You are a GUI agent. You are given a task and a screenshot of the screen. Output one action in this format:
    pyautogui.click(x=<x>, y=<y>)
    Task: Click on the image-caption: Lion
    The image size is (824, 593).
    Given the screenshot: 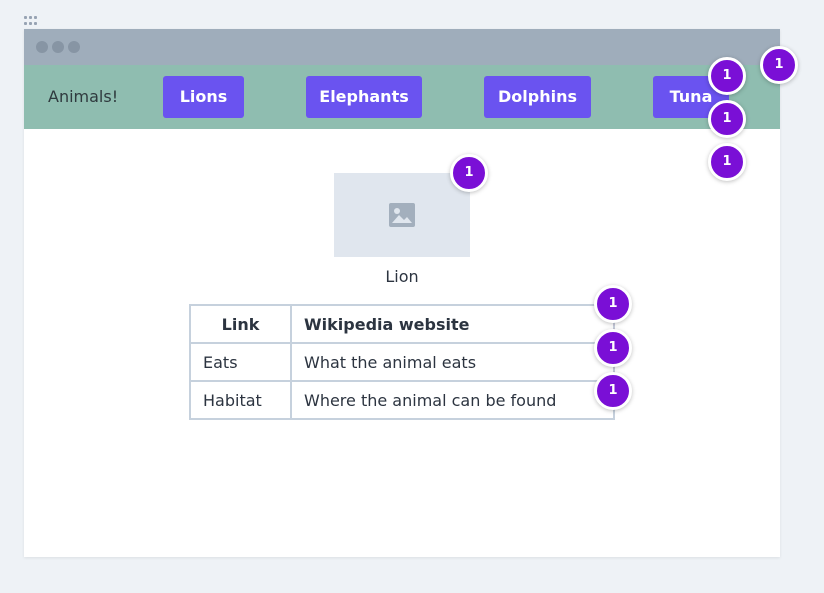 What is the action you would take?
    pyautogui.click(x=402, y=276)
    